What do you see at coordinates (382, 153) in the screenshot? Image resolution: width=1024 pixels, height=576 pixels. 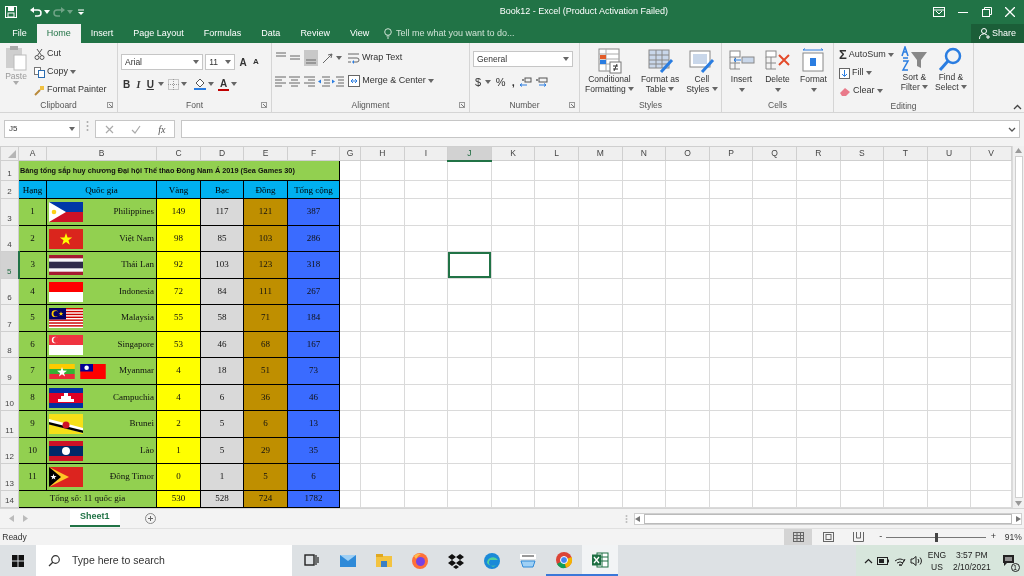 I see `column-header: H` at bounding box center [382, 153].